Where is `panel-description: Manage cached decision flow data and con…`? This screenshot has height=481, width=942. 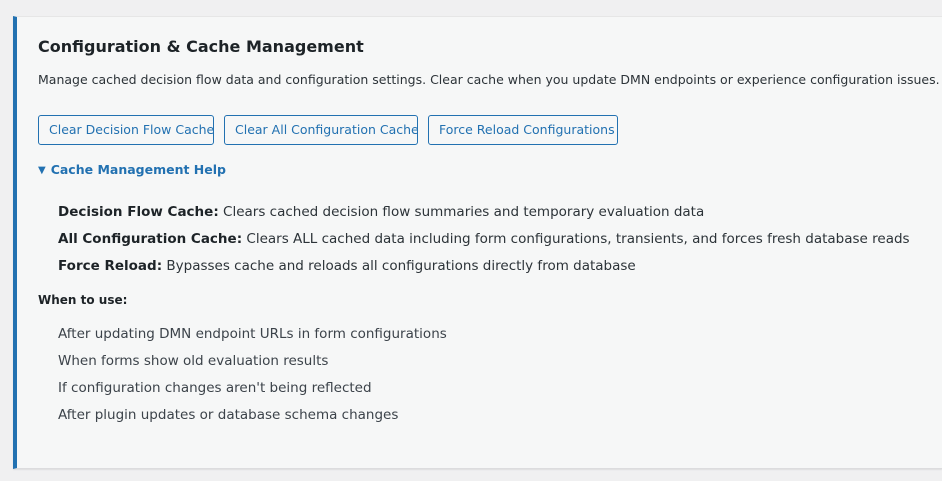
panel-description: Manage cached decision flow data and con… is located at coordinates (489, 79).